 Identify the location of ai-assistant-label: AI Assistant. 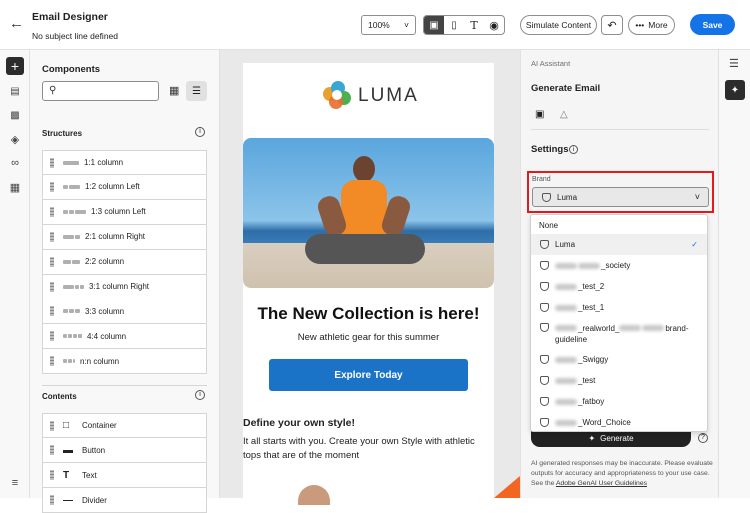
(551, 63).